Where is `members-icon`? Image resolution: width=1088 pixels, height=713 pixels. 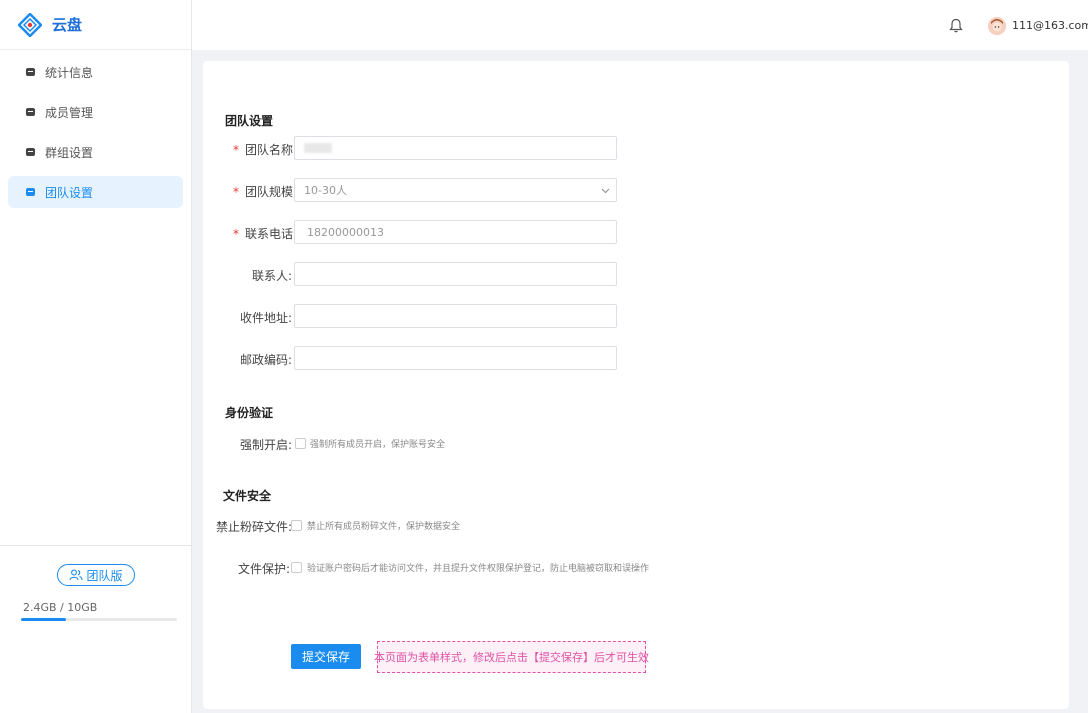
members-icon is located at coordinates (30, 112).